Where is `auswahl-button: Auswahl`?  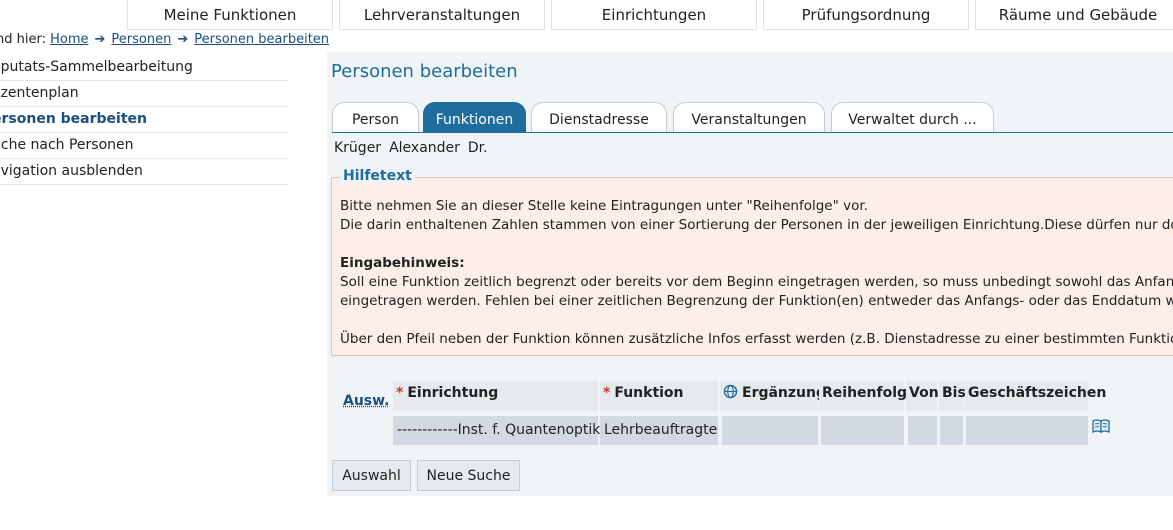
auswahl-button: Auswahl is located at coordinates (371, 475).